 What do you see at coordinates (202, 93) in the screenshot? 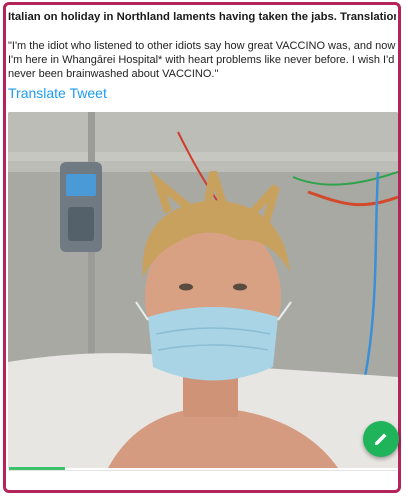
I see `translate-tweet-link: Translate Tweet` at bounding box center [202, 93].